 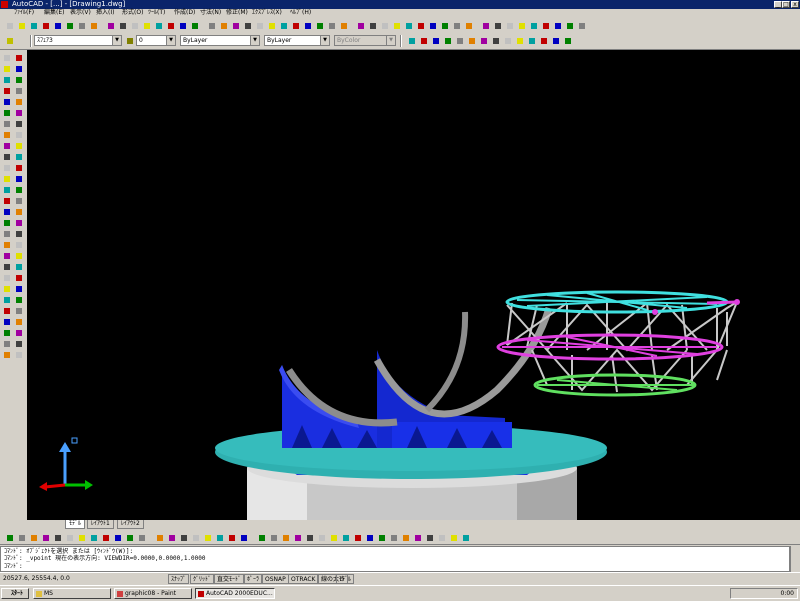 What do you see at coordinates (795, 4) in the screenshot?
I see `close-button: x` at bounding box center [795, 4].